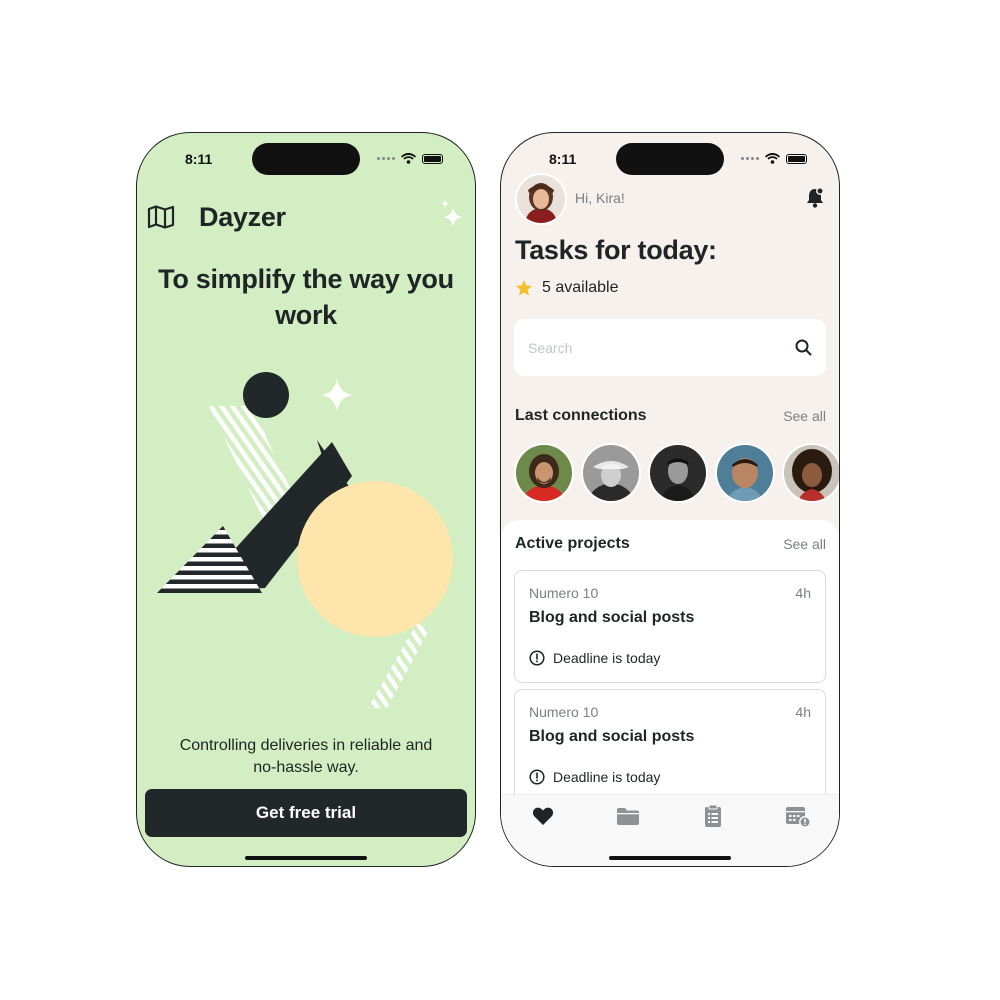 The height and width of the screenshot is (1000, 1000). I want to click on connections-list, so click(676, 474).